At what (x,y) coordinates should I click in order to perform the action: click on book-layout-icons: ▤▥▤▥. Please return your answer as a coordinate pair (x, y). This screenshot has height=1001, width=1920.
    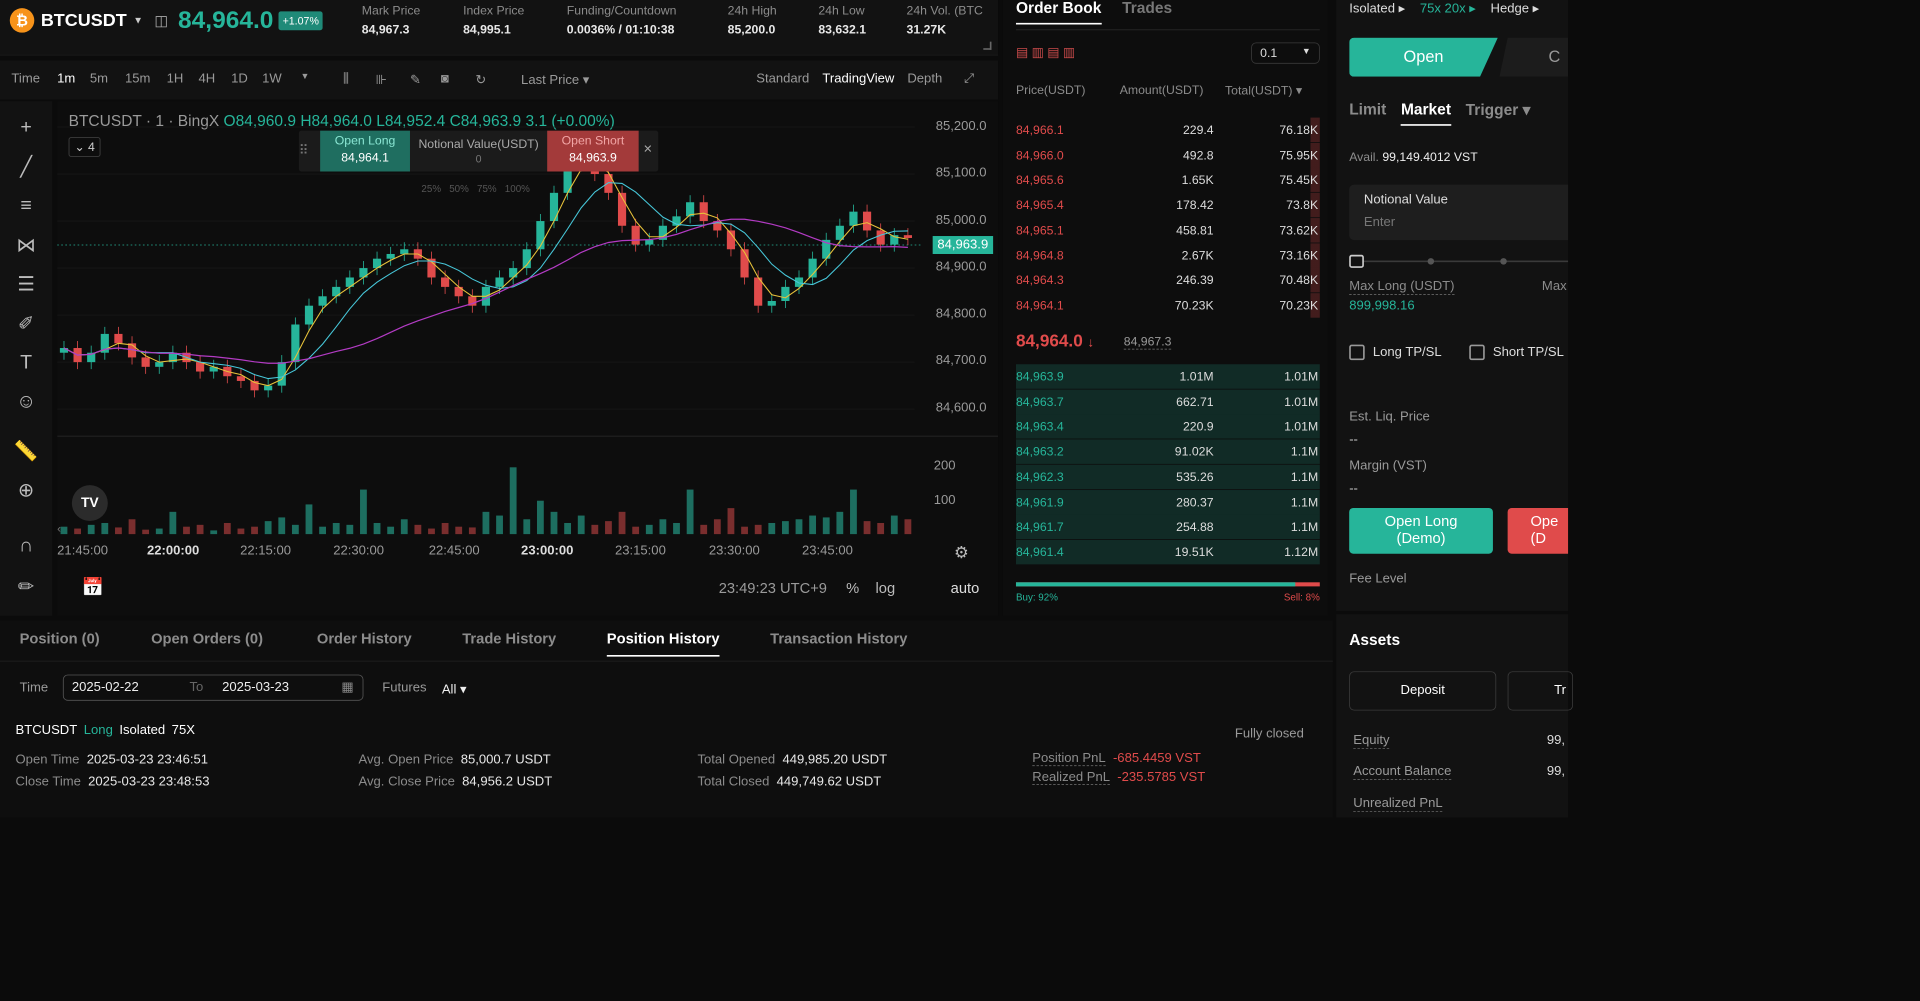
    Looking at the image, I should click on (1047, 52).